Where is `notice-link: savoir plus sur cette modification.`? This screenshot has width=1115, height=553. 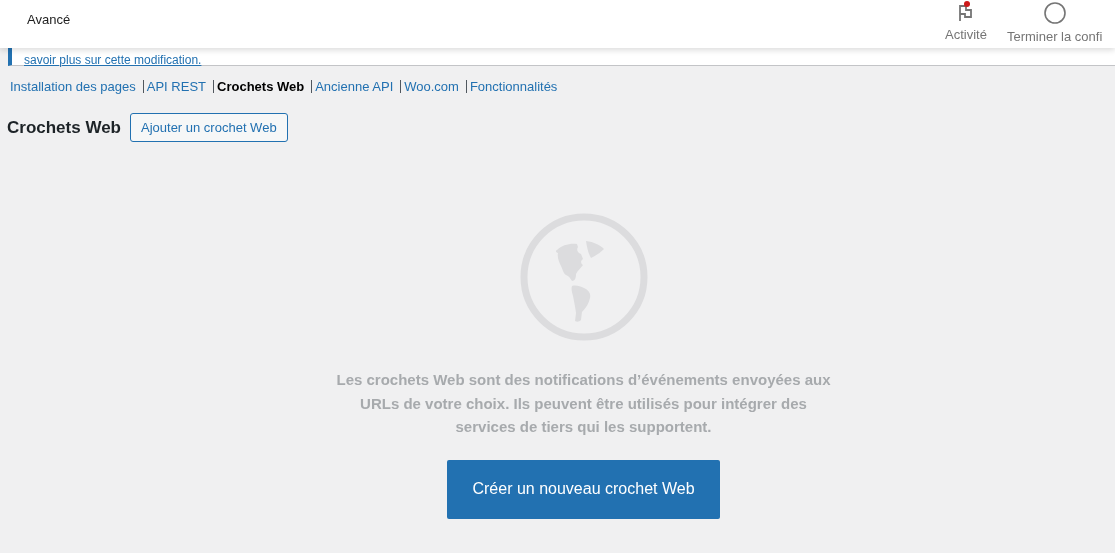
notice-link: savoir plus sur cette modification. is located at coordinates (113, 60).